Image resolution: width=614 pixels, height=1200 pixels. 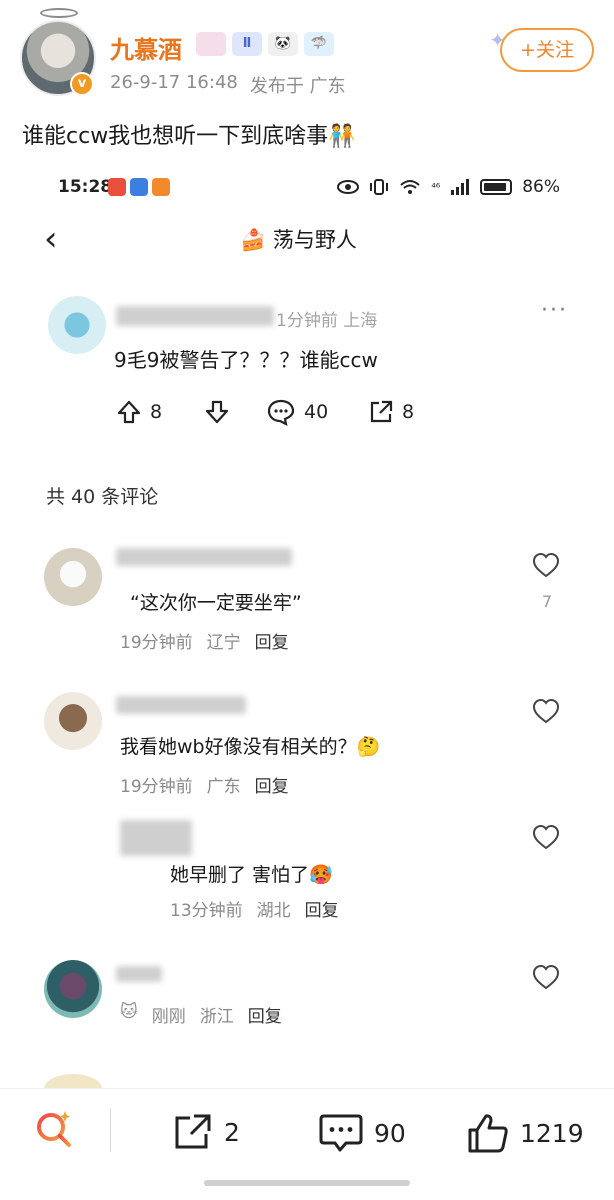 What do you see at coordinates (281, 412) in the screenshot?
I see `comment-bubble-icon` at bounding box center [281, 412].